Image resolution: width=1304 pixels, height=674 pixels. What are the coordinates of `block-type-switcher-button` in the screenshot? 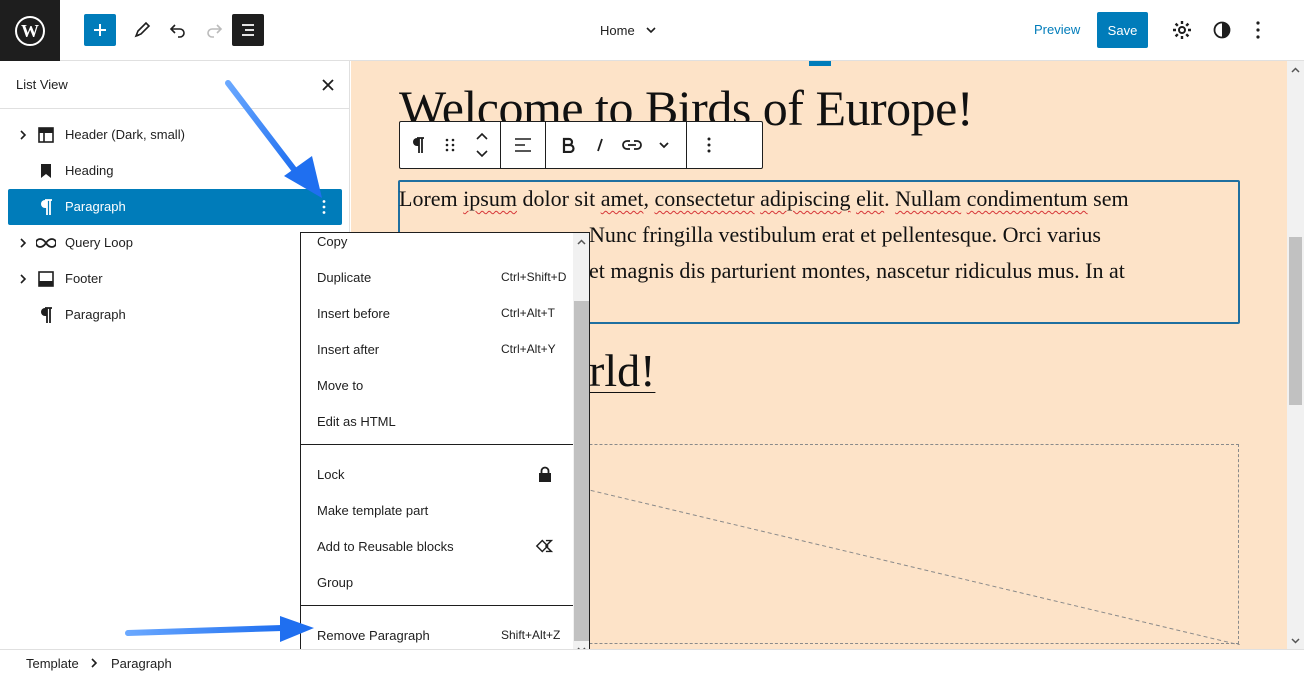 It's located at (418, 145).